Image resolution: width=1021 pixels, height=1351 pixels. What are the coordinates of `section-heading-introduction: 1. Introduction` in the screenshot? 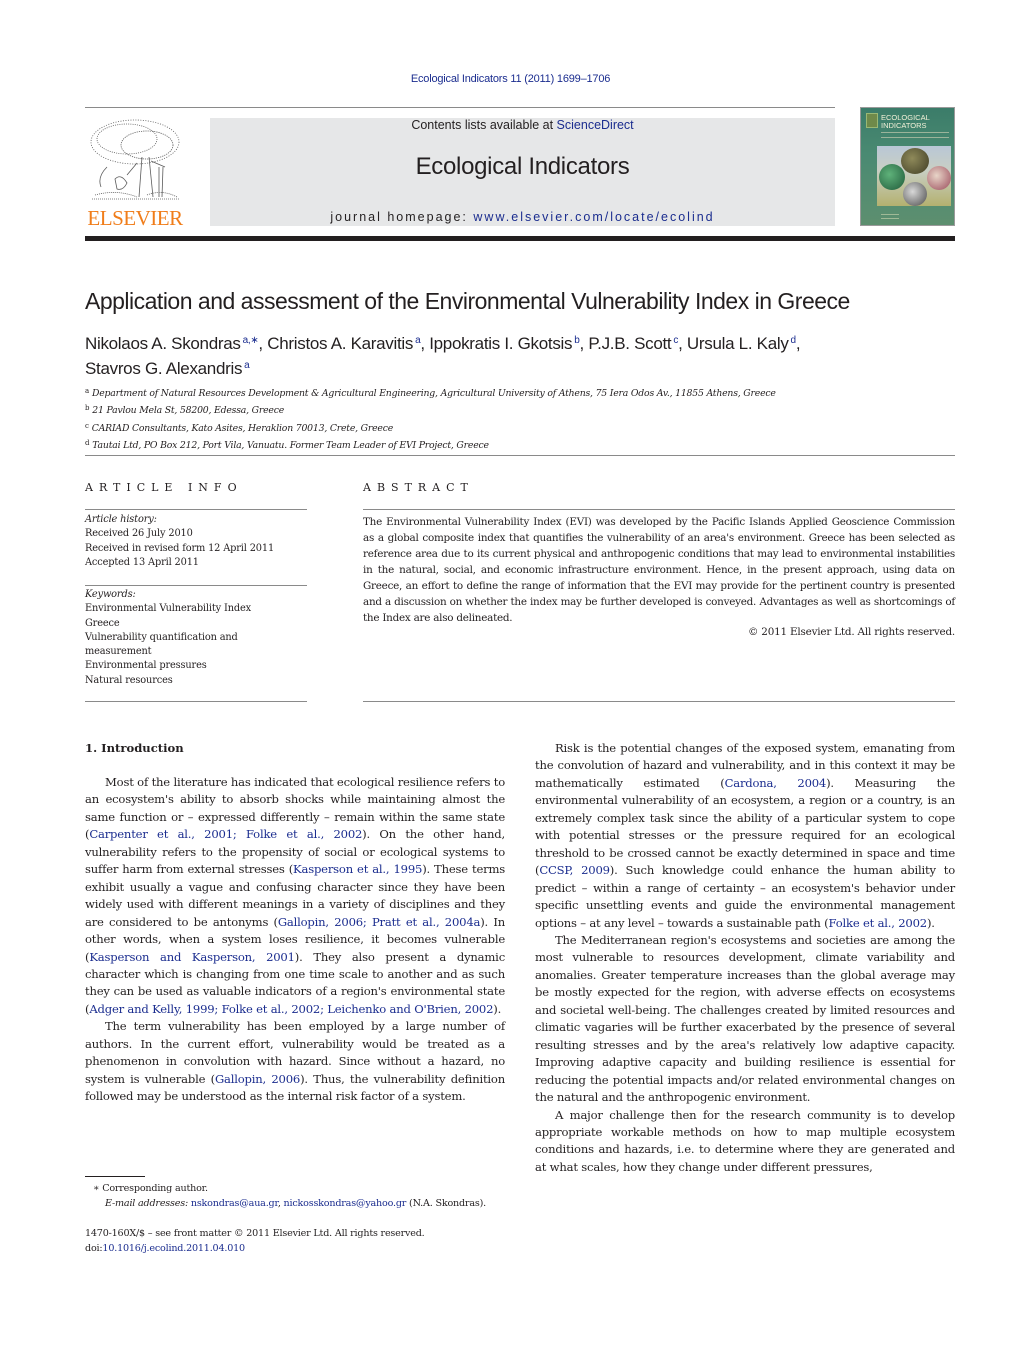 It's located at (134, 748).